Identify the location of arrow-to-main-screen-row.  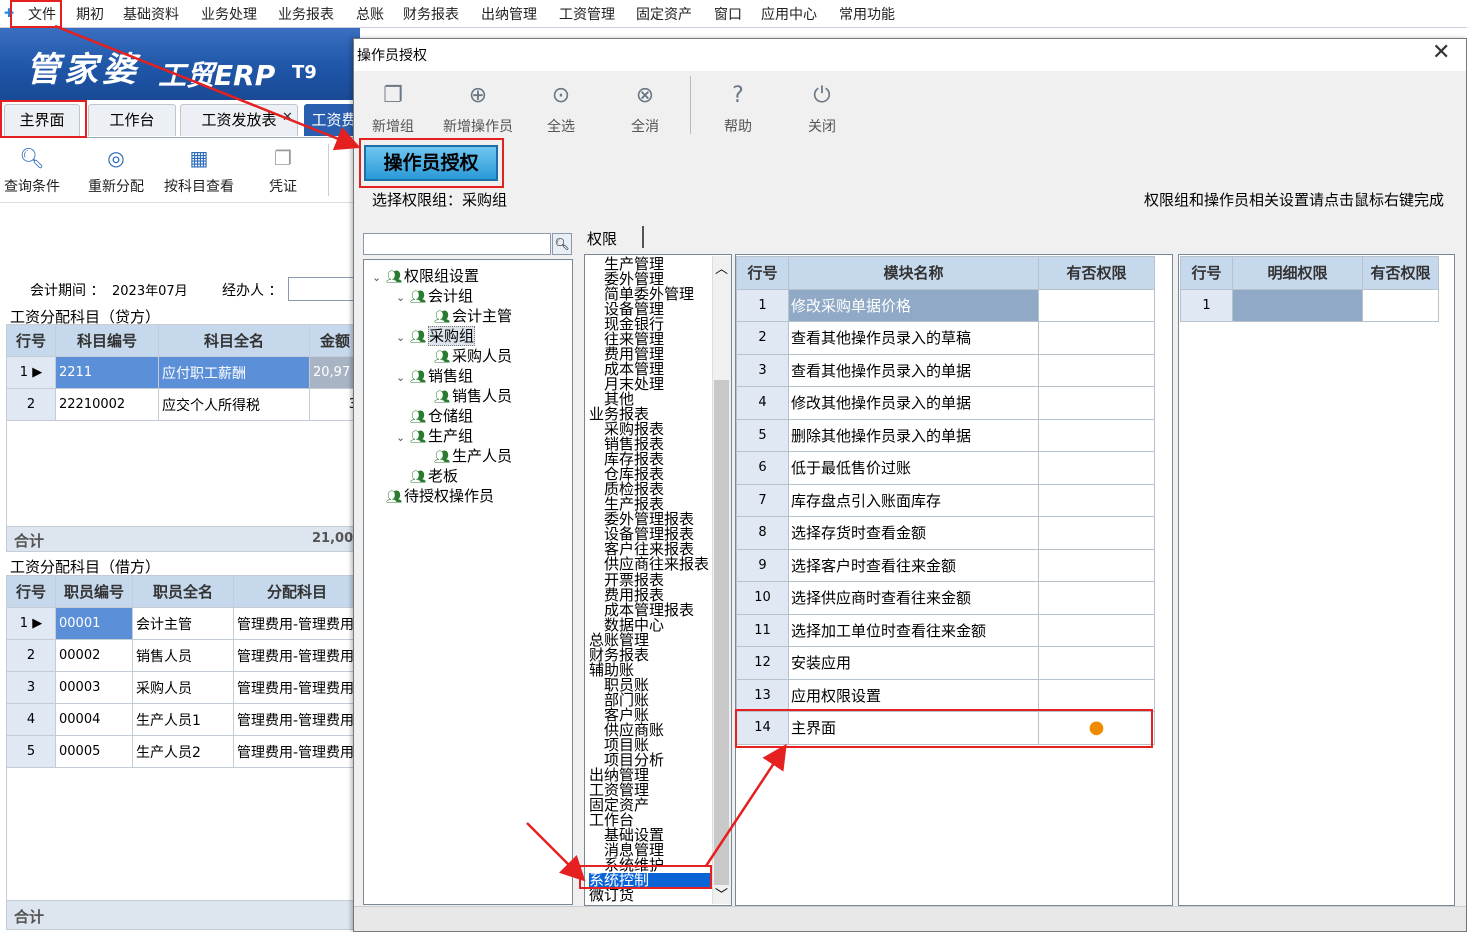
(745, 805).